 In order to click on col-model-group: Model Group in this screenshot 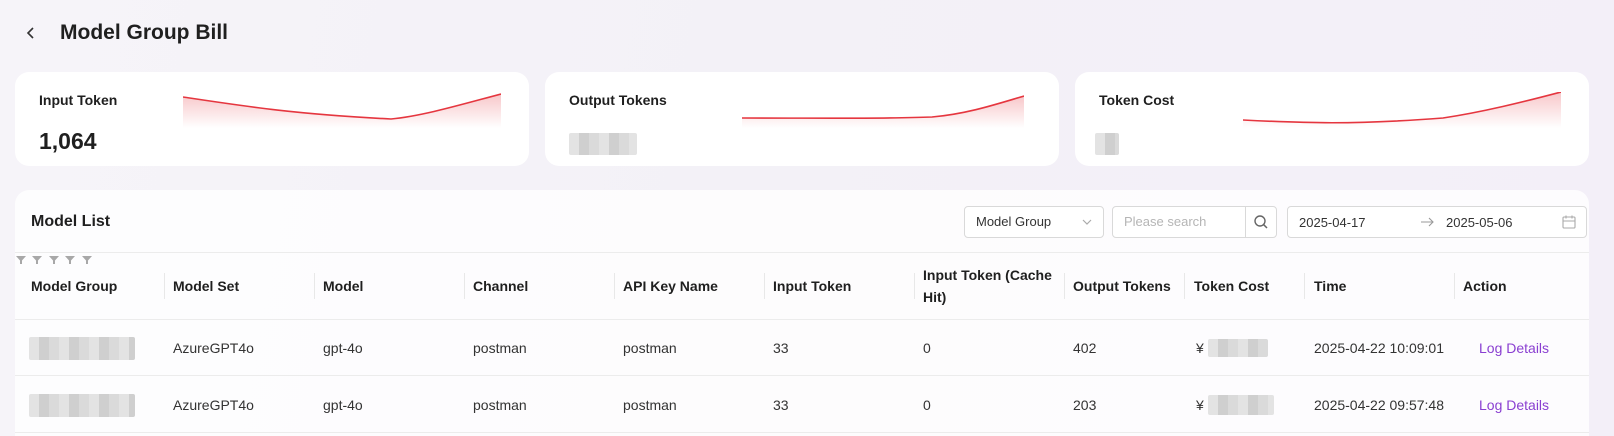, I will do `click(74, 286)`.